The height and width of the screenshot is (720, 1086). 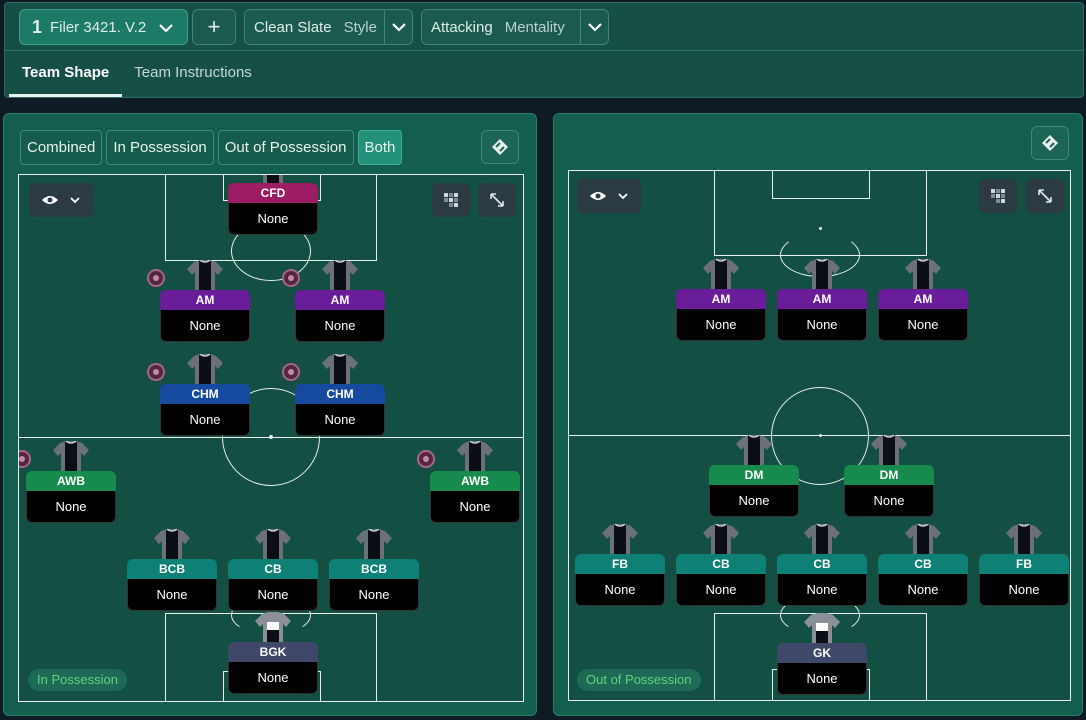 I want to click on tactic-selector: 1 Filer 3421. V.2, so click(x=103, y=27).